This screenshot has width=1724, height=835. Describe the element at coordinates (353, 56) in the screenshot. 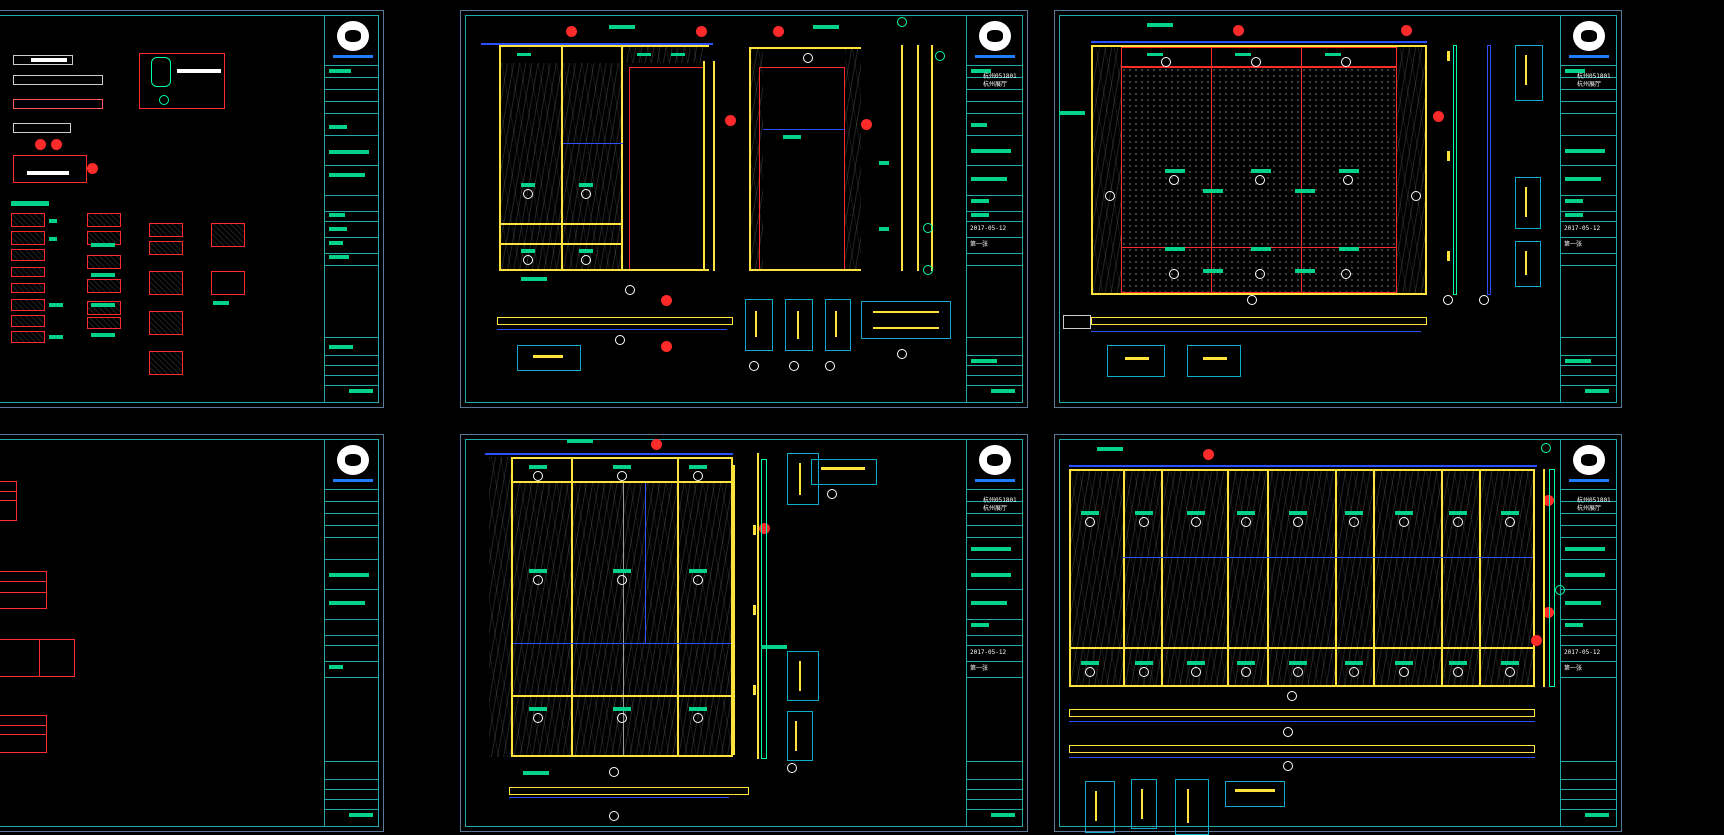

I see `logo-text` at that location.